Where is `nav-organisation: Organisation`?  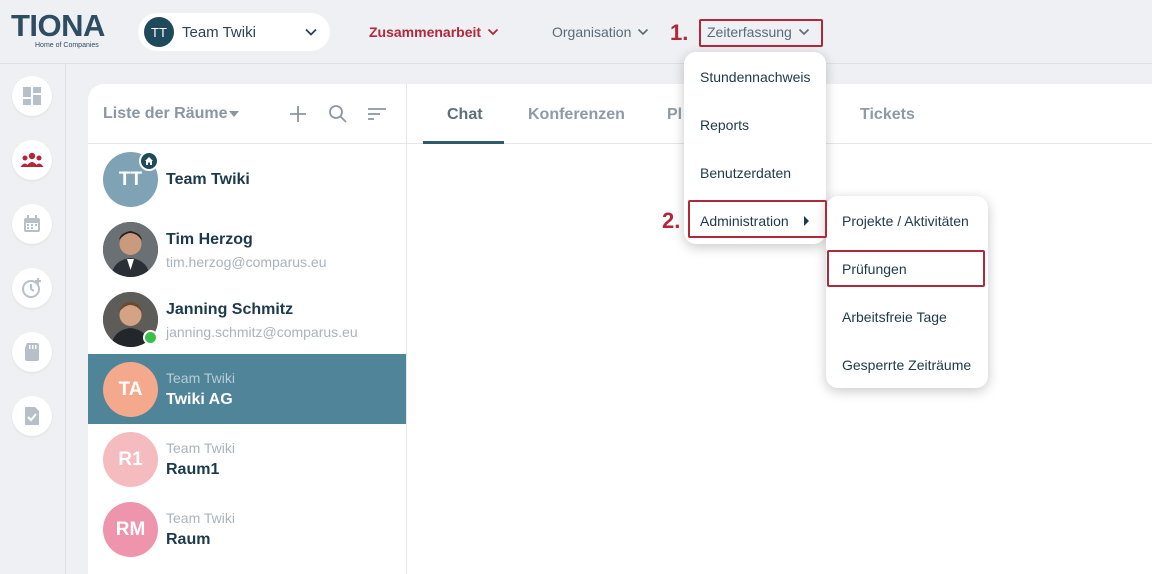
nav-organisation: Organisation is located at coordinates (600, 32).